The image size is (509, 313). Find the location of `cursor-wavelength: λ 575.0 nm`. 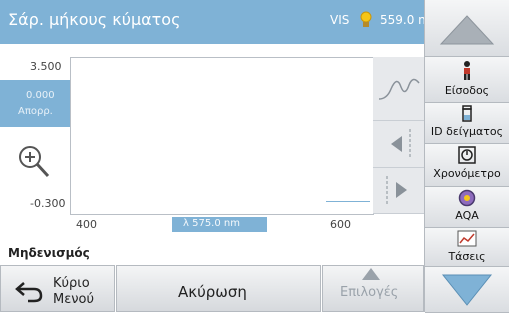

cursor-wavelength: λ 575.0 nm is located at coordinates (211, 223).